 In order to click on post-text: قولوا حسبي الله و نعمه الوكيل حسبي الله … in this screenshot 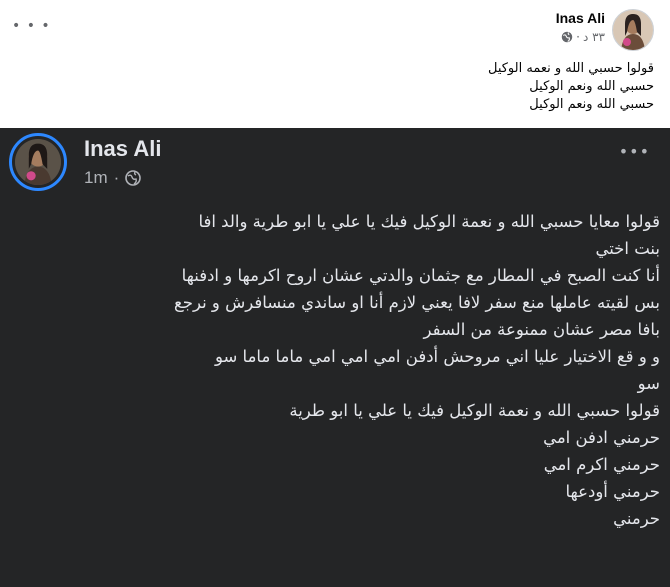, I will do `click(571, 87)`.